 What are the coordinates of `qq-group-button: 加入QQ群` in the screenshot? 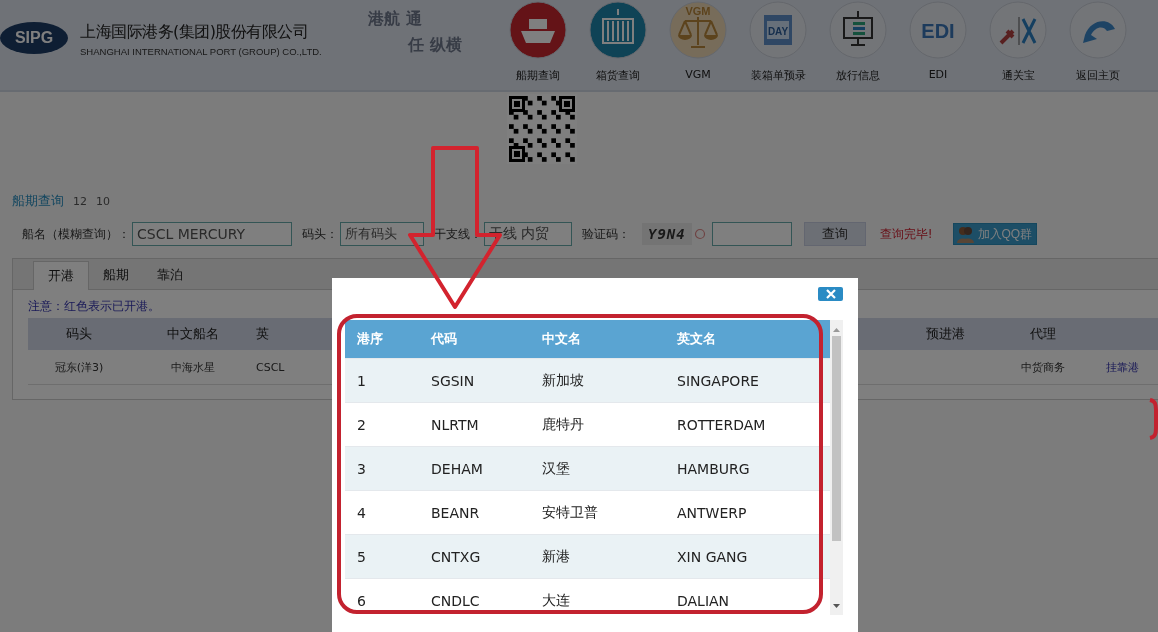 It's located at (995, 234).